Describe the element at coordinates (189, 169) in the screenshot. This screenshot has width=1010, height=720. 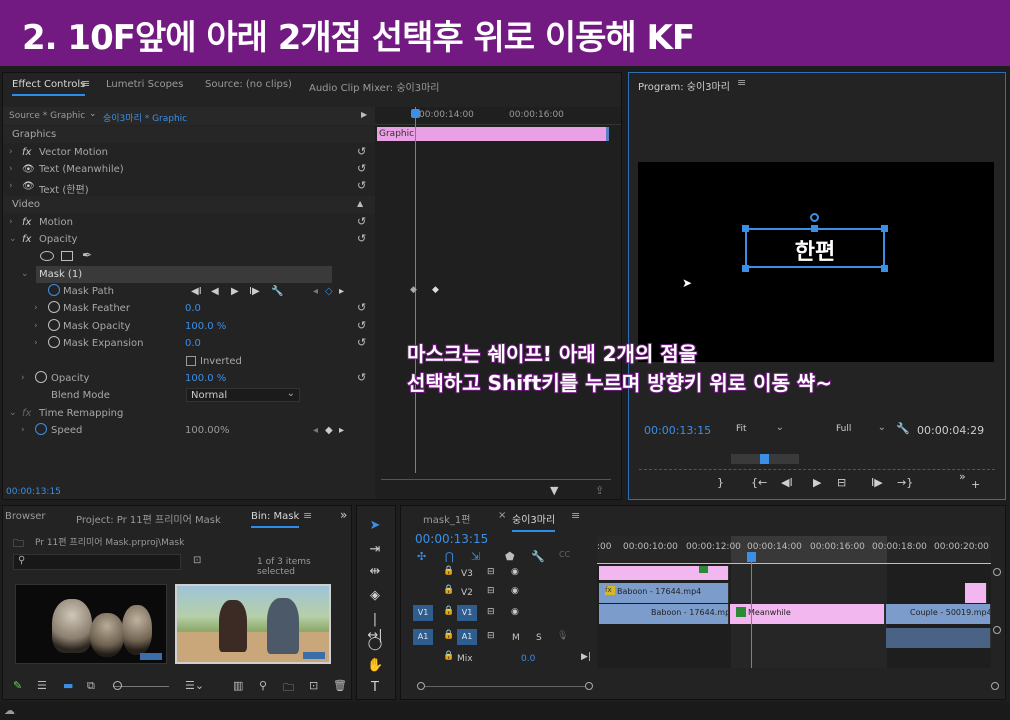
I see `row-text-meanwhile: › 👁 Text (Meanwhile) ↺` at that location.